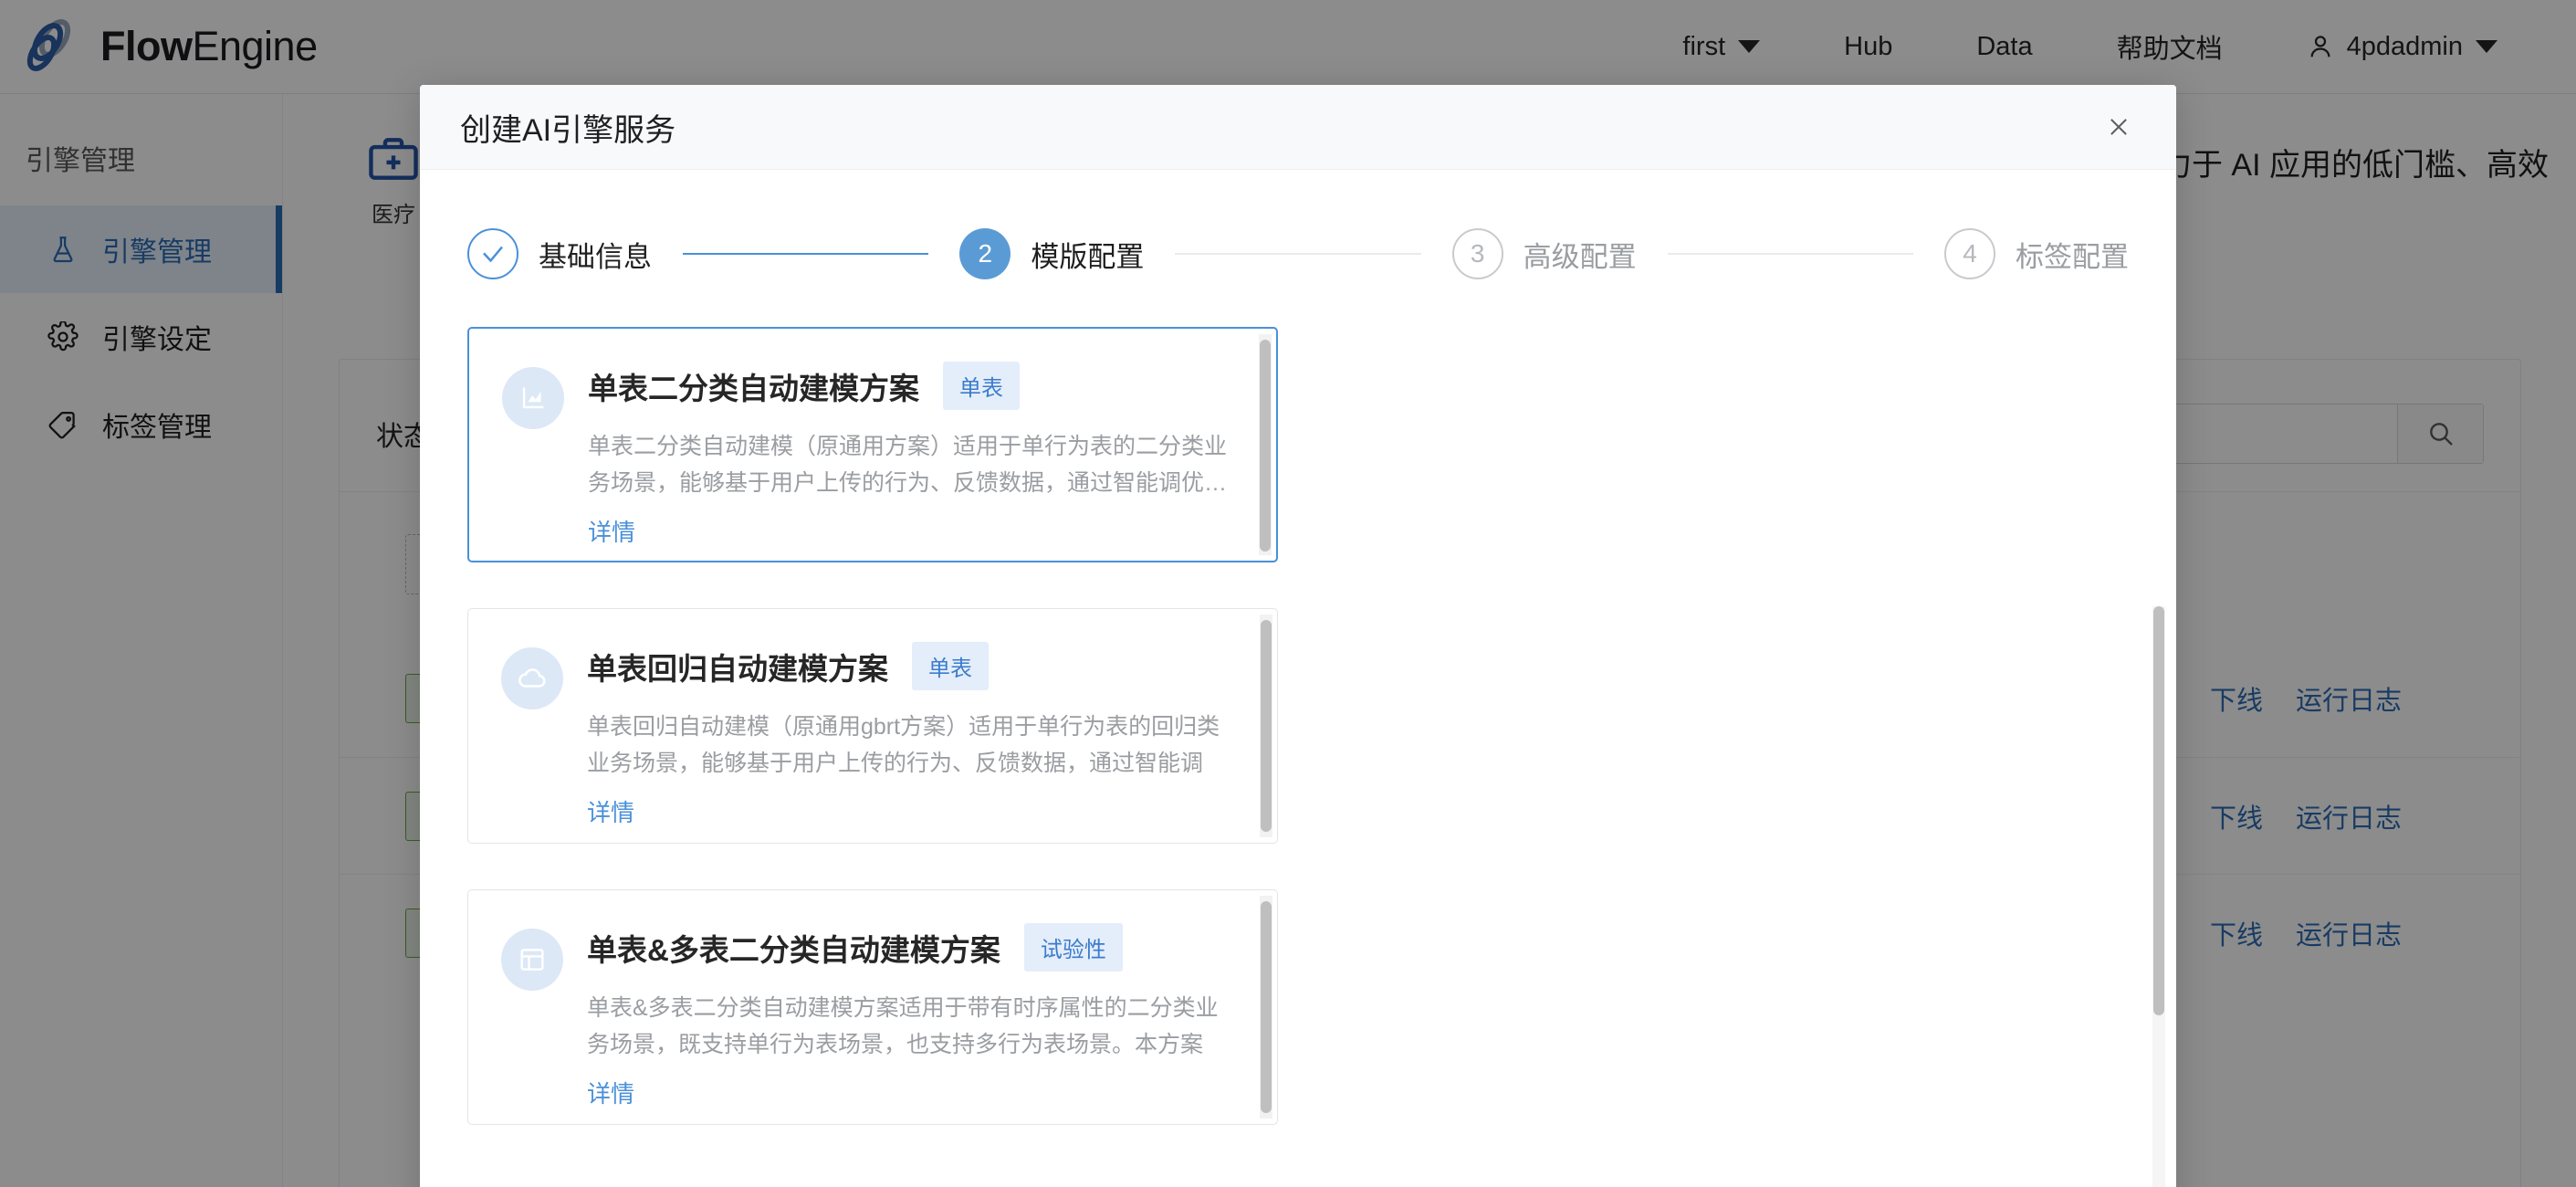  What do you see at coordinates (985, 254) in the screenshot?
I see `step-2-bullet: 2` at bounding box center [985, 254].